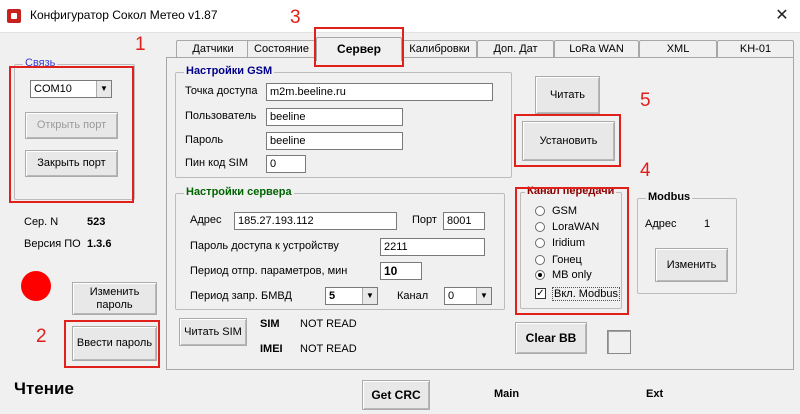  What do you see at coordinates (328, 349) in the screenshot?
I see `imei-value: NOT READ` at bounding box center [328, 349].